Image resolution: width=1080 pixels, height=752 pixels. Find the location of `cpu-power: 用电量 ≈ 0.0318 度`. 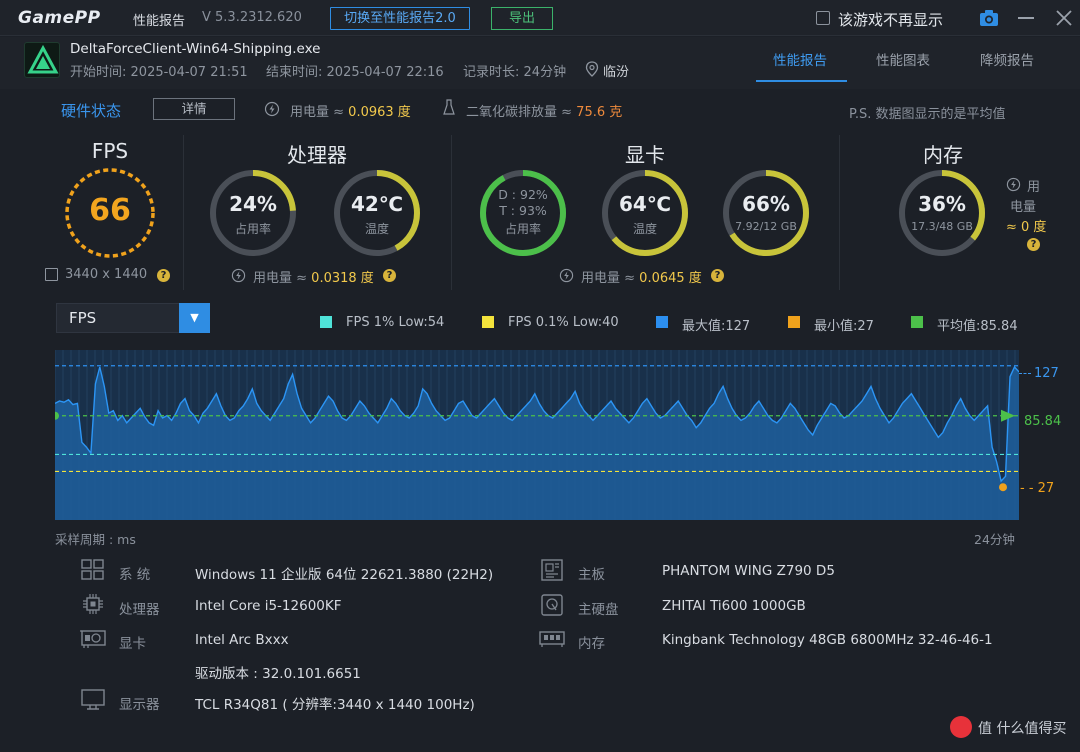

cpu-power: 用电量 ≈ 0.0318 度 is located at coordinates (313, 276).